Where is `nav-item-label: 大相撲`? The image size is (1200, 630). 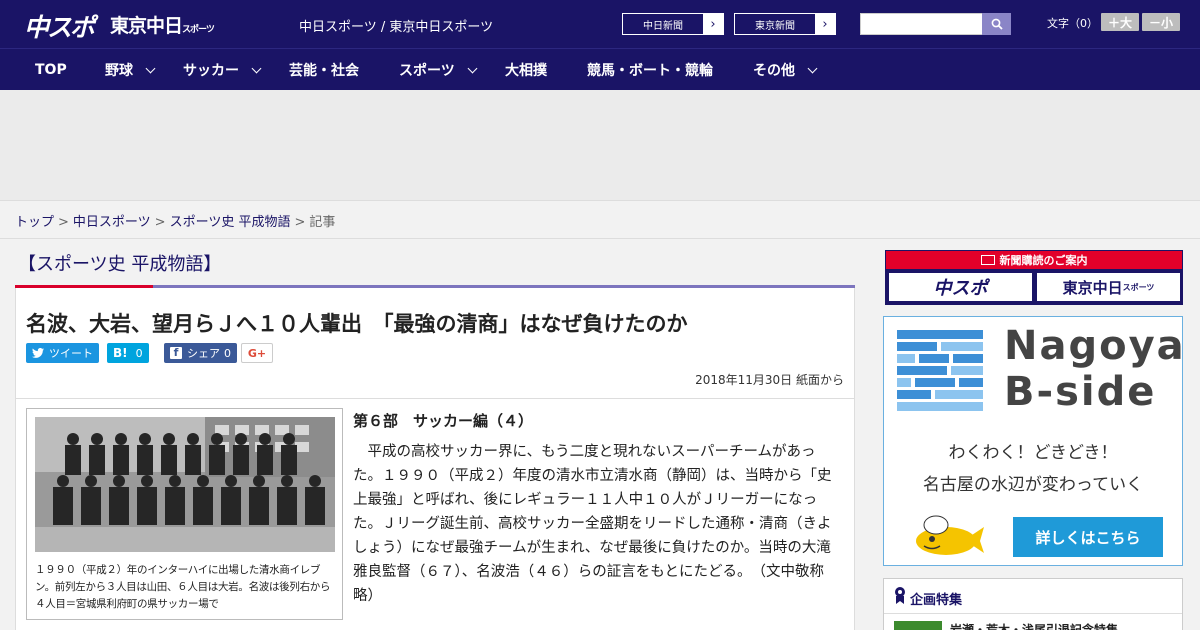 nav-item-label: 大相撲 is located at coordinates (526, 71).